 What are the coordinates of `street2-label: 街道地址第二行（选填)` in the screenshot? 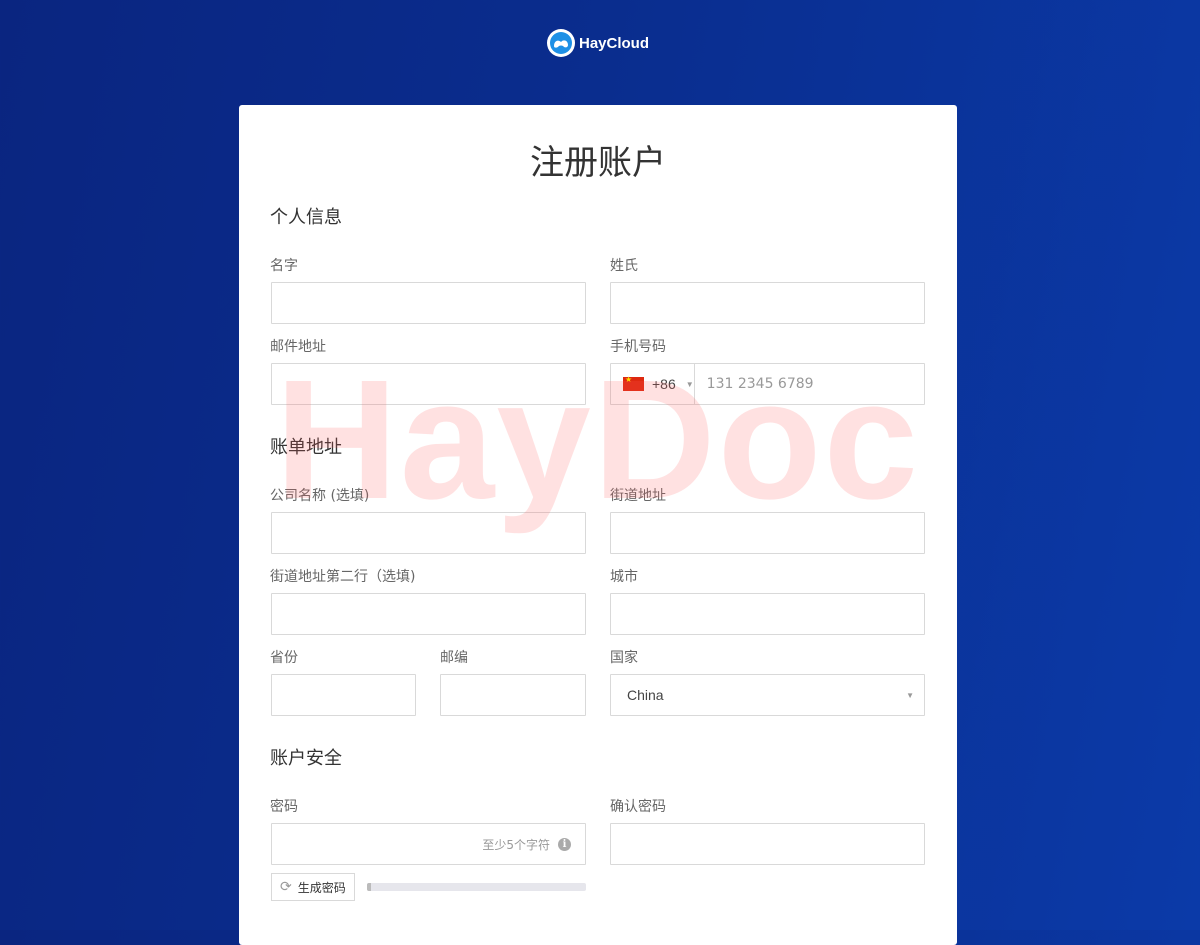 It's located at (343, 577).